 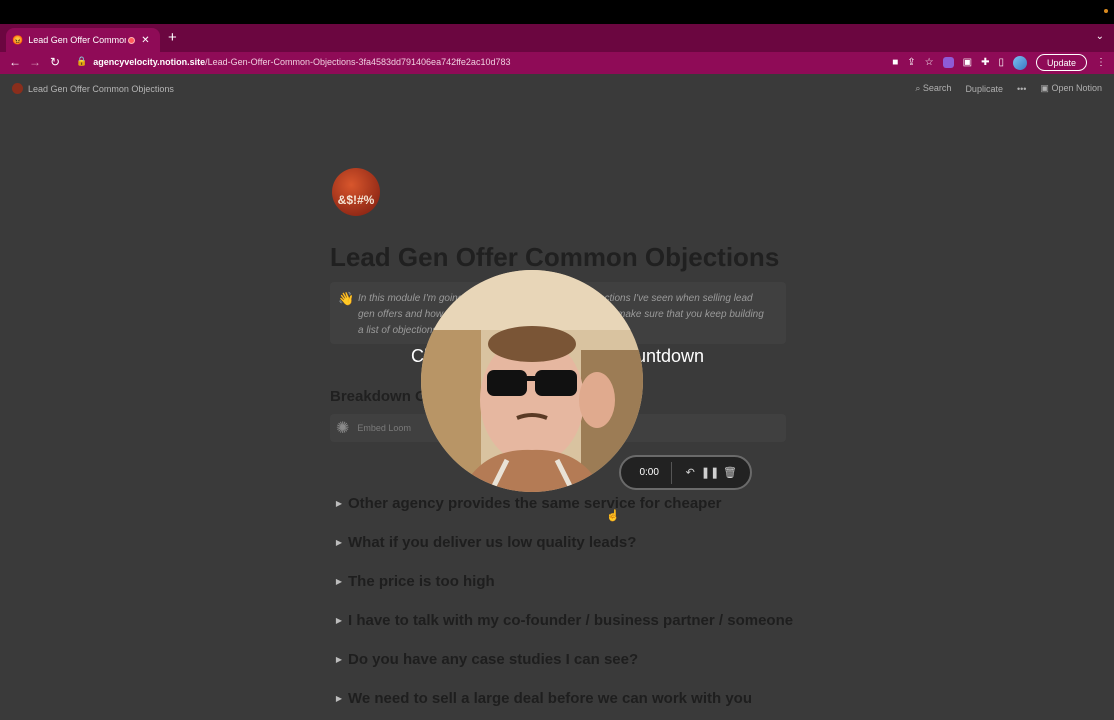 What do you see at coordinates (1071, 88) in the screenshot?
I see `open-notion-button: ▣ Open Notion` at bounding box center [1071, 88].